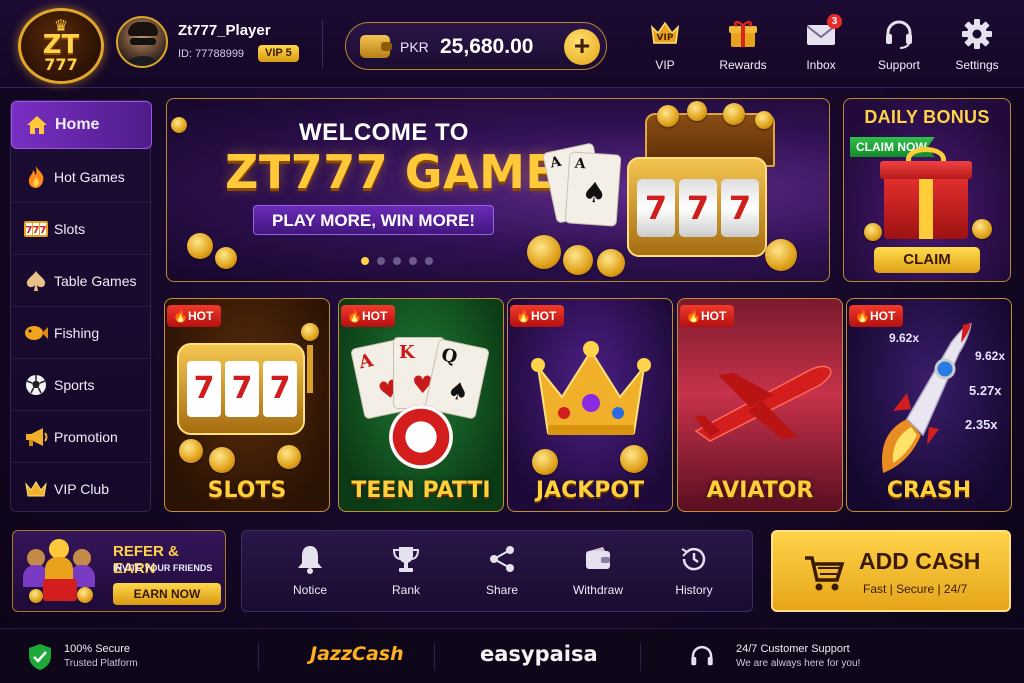  I want to click on sidebar-item-label: Slots, so click(70, 228).